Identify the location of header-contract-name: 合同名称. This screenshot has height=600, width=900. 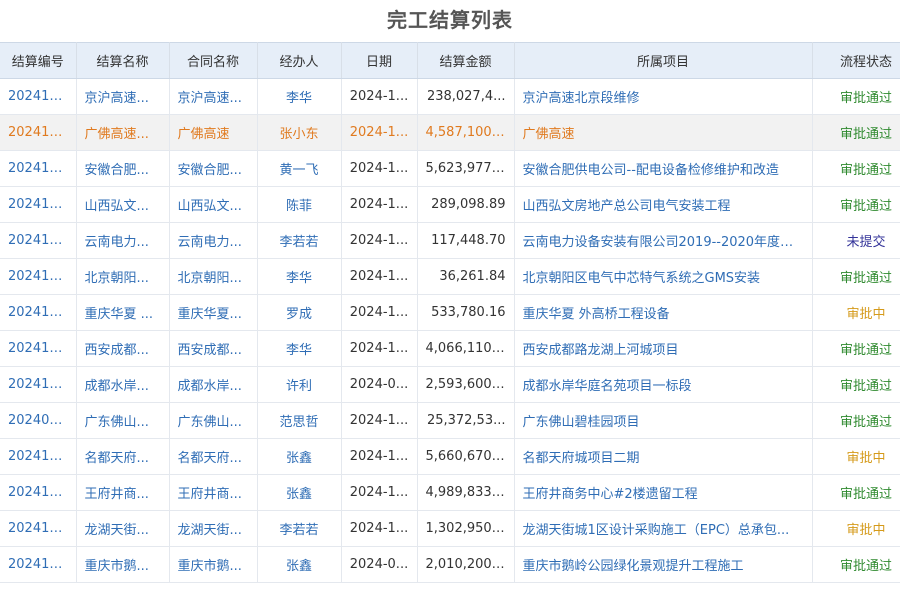
(213, 60).